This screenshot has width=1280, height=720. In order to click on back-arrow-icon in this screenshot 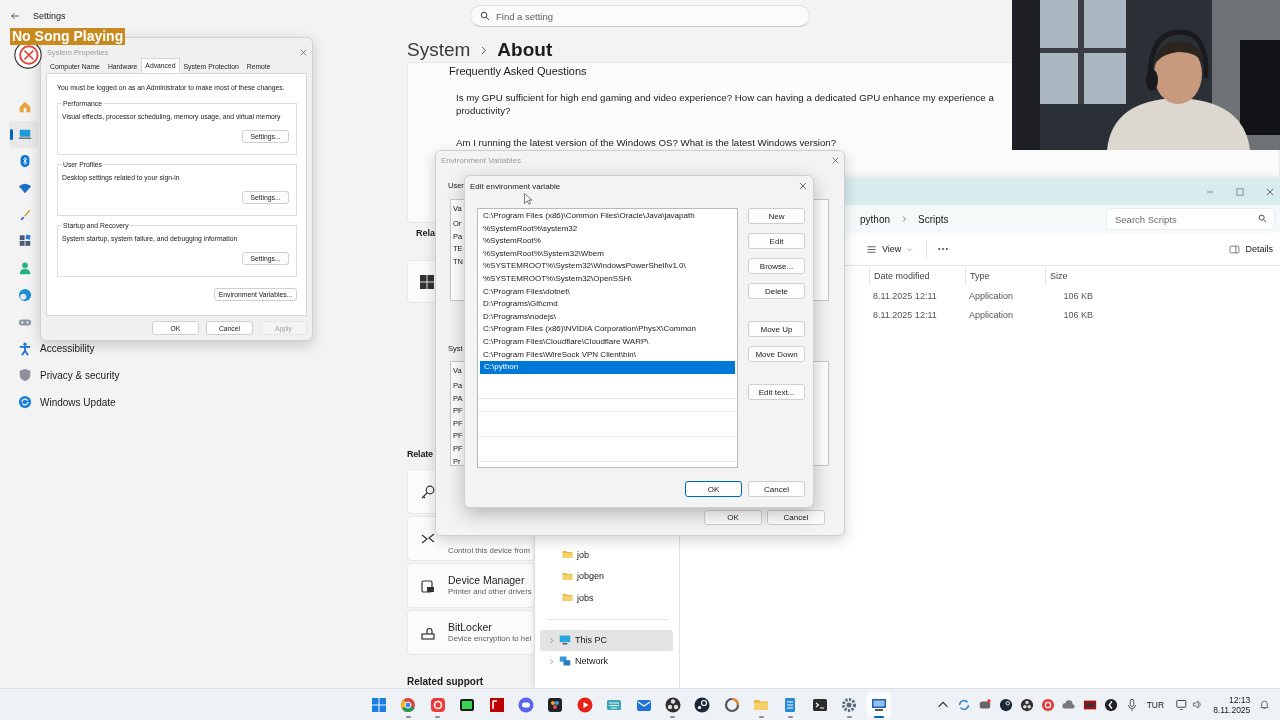, I will do `click(15, 16)`.